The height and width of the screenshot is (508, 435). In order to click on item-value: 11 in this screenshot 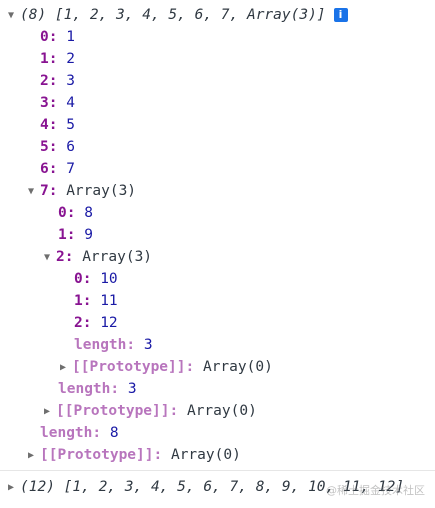, I will do `click(109, 301)`.